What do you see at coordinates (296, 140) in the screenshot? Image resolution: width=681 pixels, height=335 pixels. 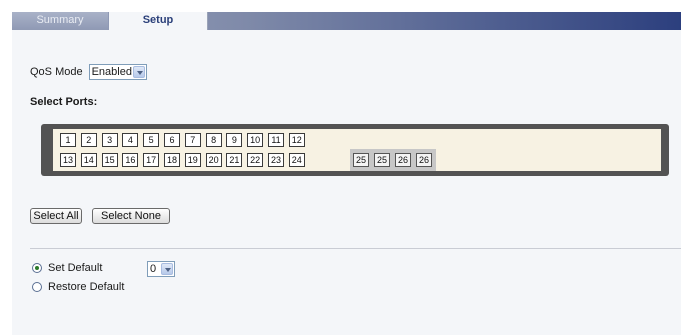 I see `port-12: 12` at bounding box center [296, 140].